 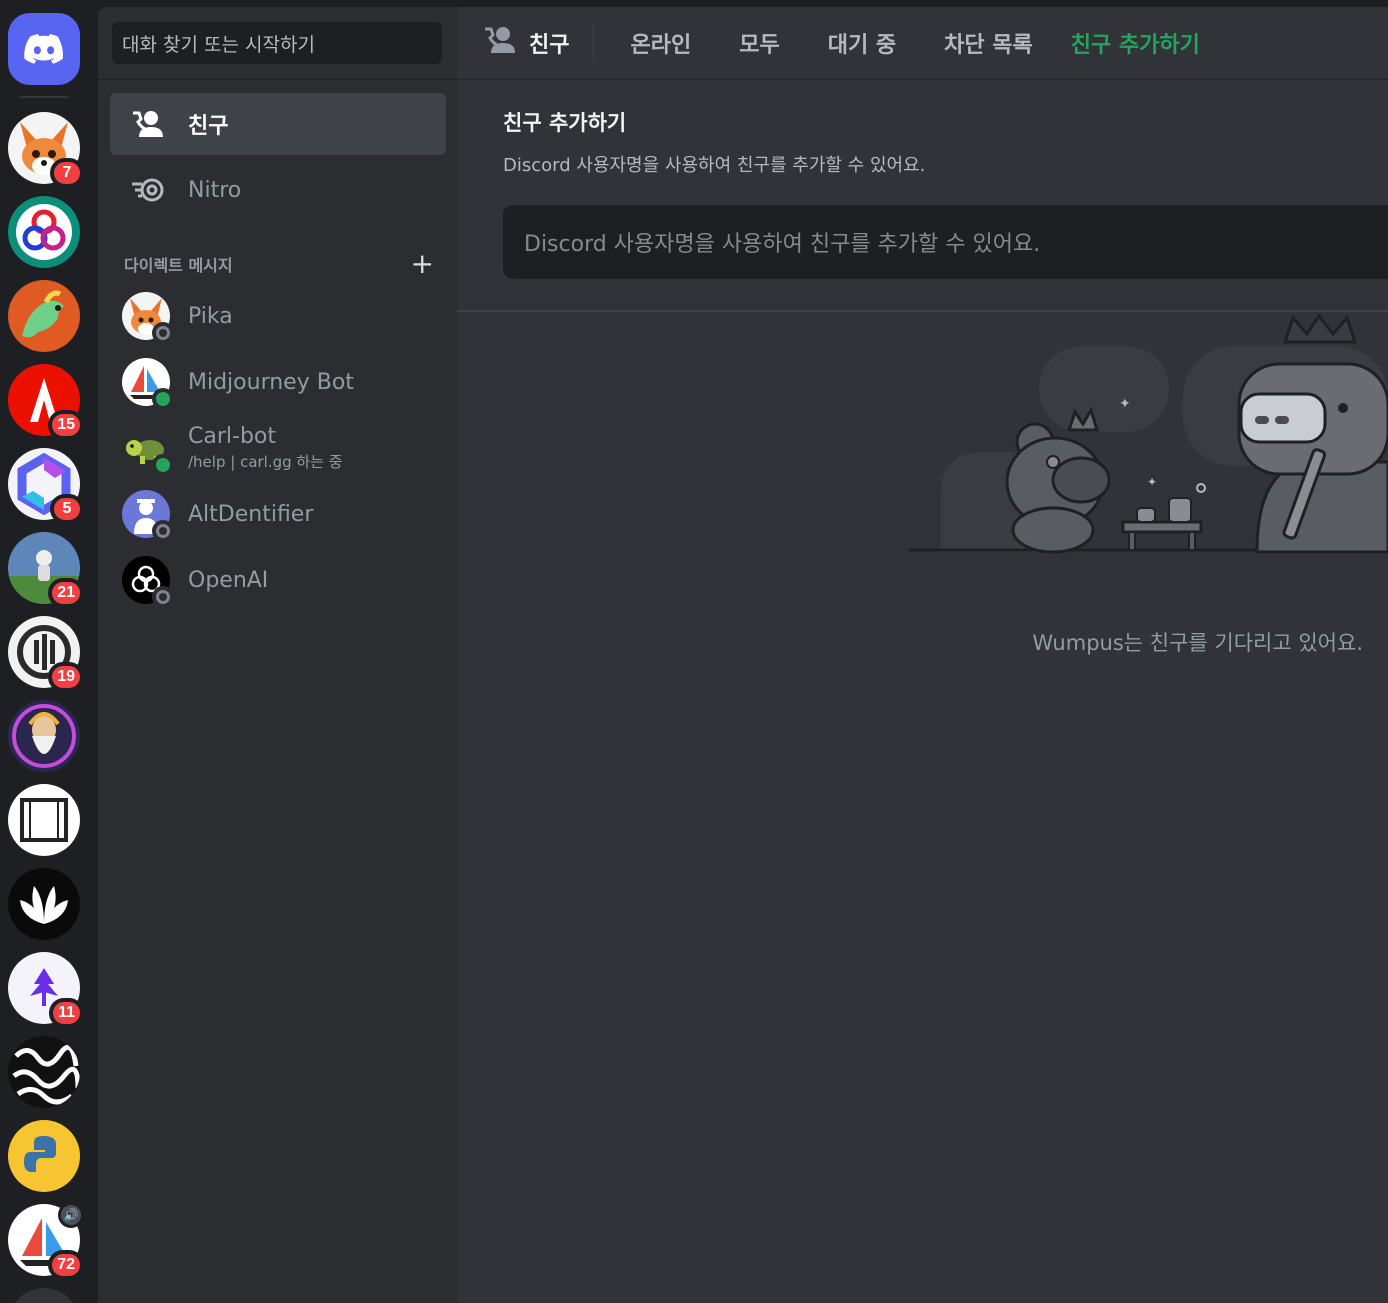 I want to click on server-openai-swirl, so click(x=44, y=232).